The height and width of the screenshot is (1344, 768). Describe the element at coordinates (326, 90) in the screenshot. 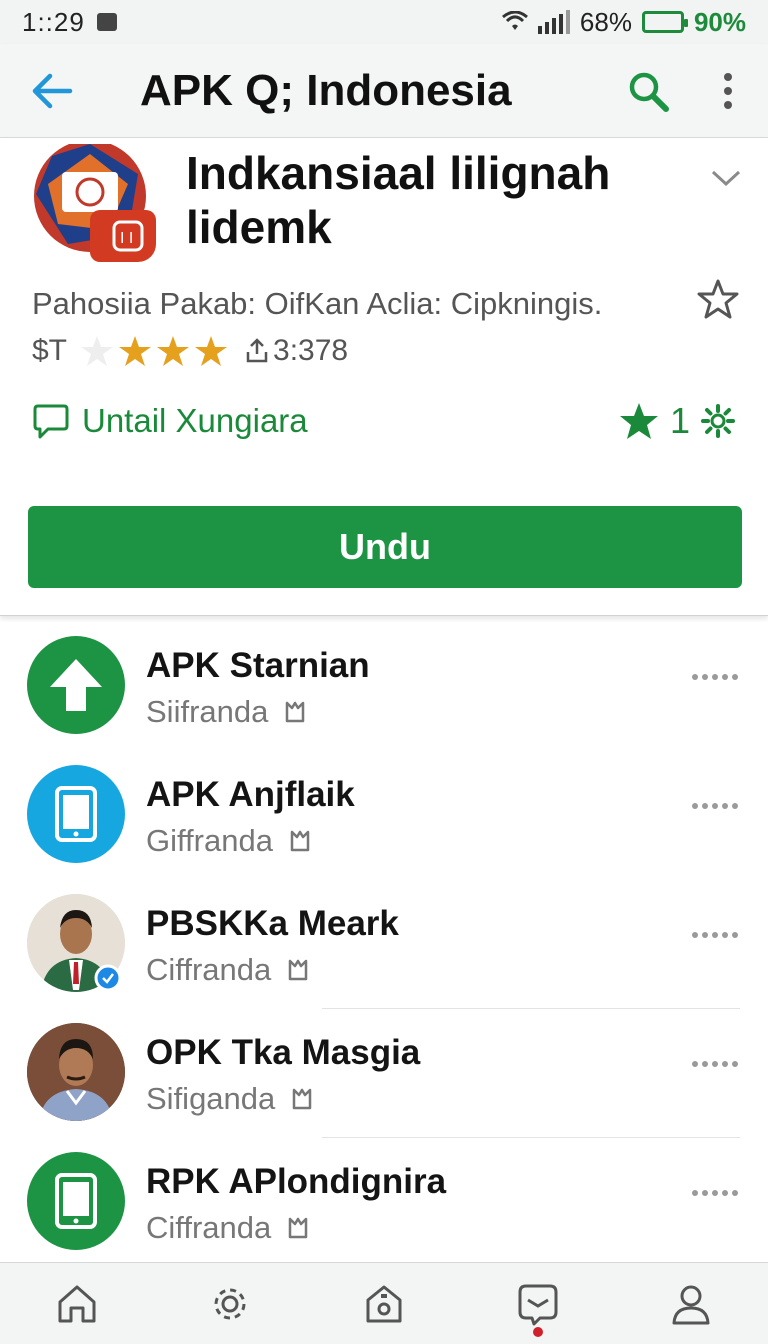

I see `page-title: APK Q; Indonesia` at that location.